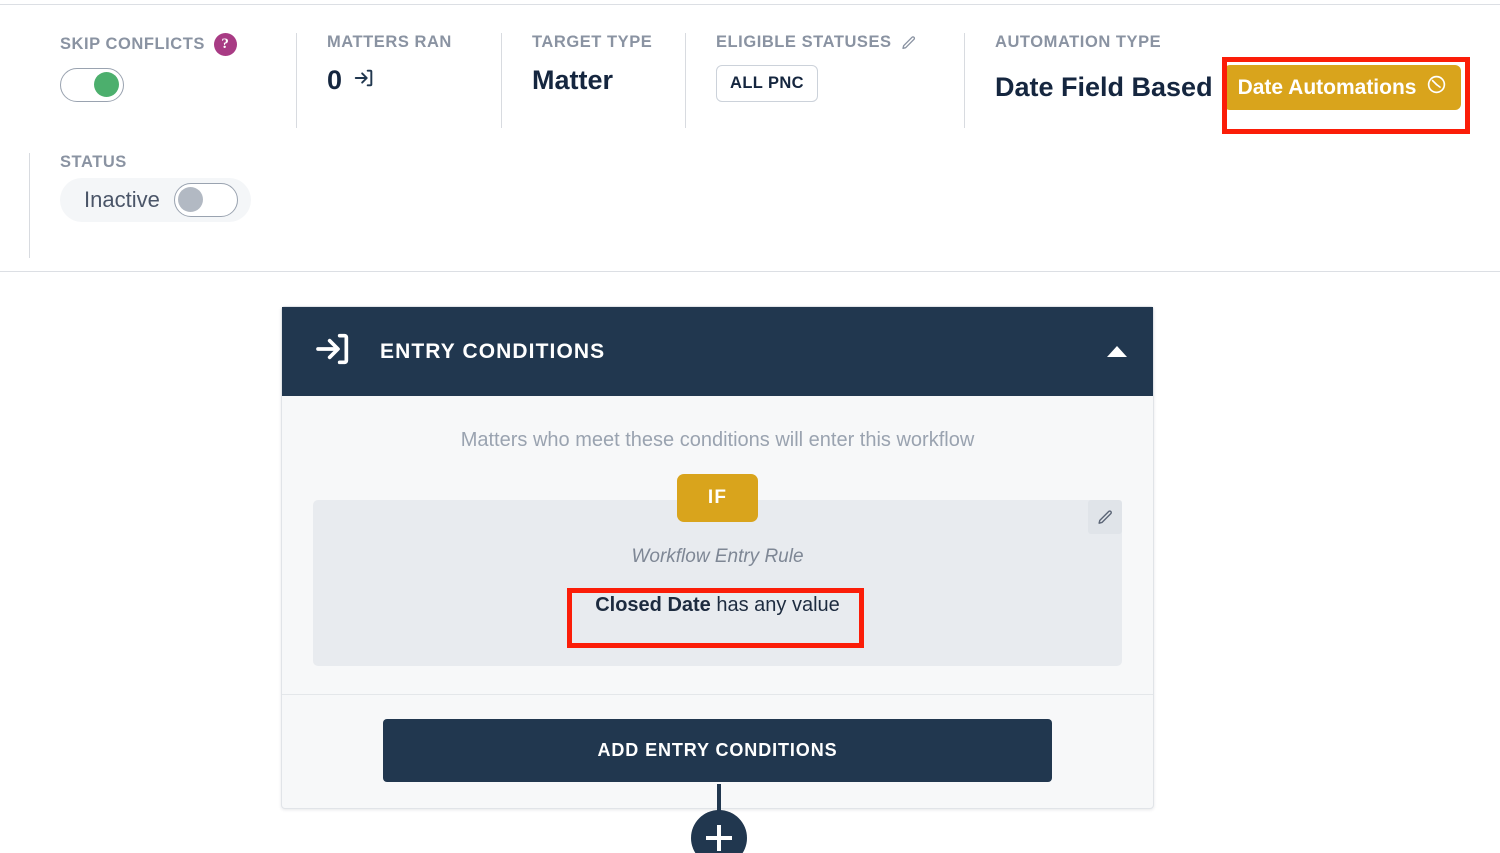 Image resolution: width=1500 pixels, height=853 pixels. Describe the element at coordinates (1117, 351) in the screenshot. I see `caret-up-icon` at that location.